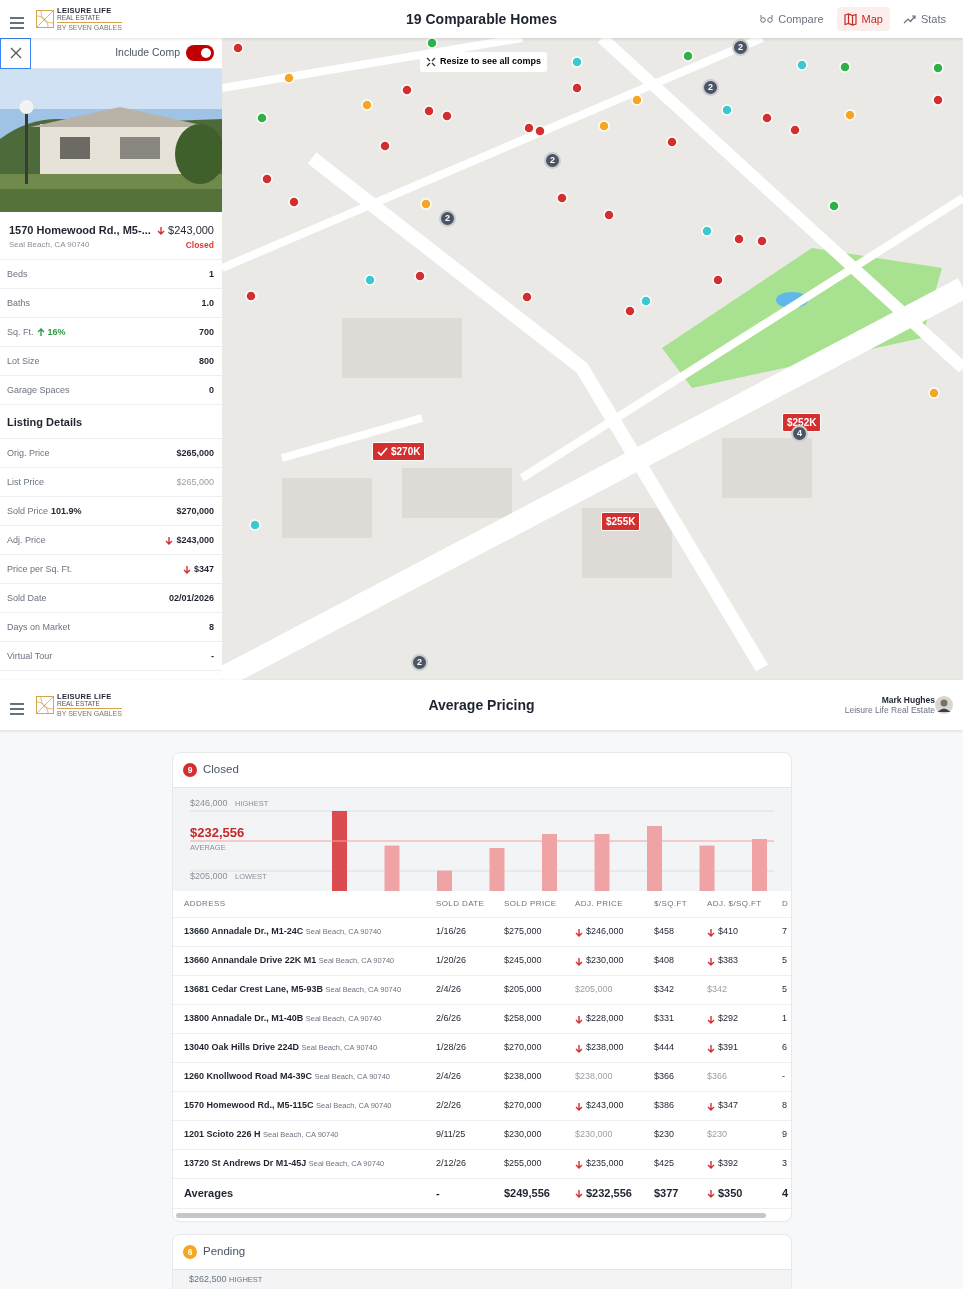 The width and height of the screenshot is (963, 1289). What do you see at coordinates (209, 1194) in the screenshot?
I see `row-label: Averages` at bounding box center [209, 1194].